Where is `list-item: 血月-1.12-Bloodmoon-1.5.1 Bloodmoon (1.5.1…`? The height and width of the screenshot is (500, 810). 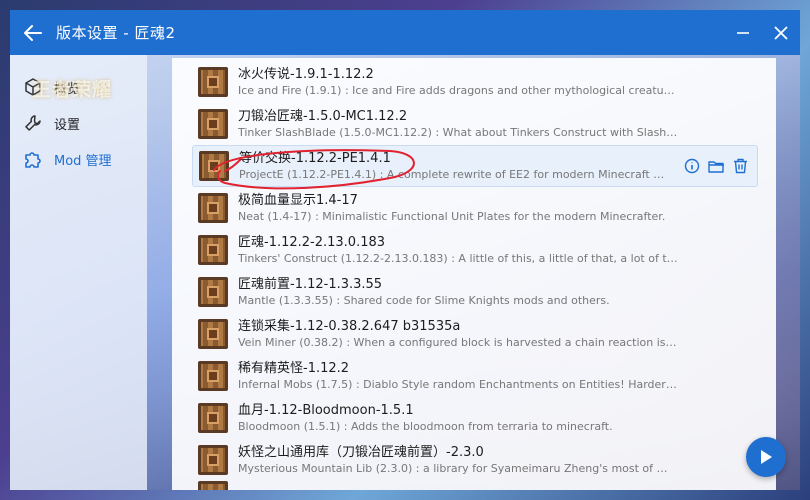 list-item: 血月-1.12-Bloodmoon-1.5.1 Bloodmoon (1.5.1… is located at coordinates (474, 418).